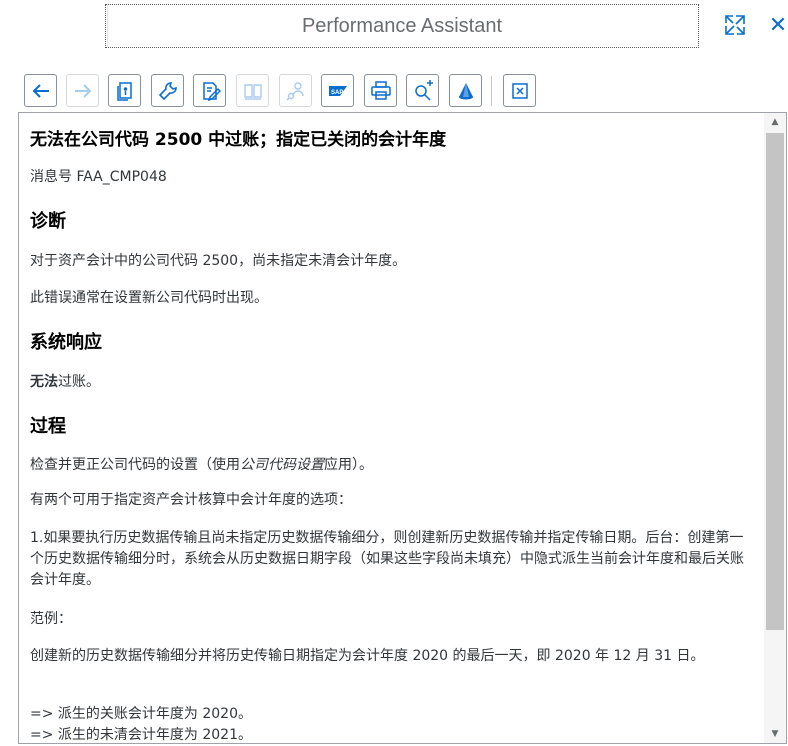 The width and height of the screenshot is (788, 746). Describe the element at coordinates (282, 465) in the screenshot. I see `app-link: 公司代码设置` at that location.